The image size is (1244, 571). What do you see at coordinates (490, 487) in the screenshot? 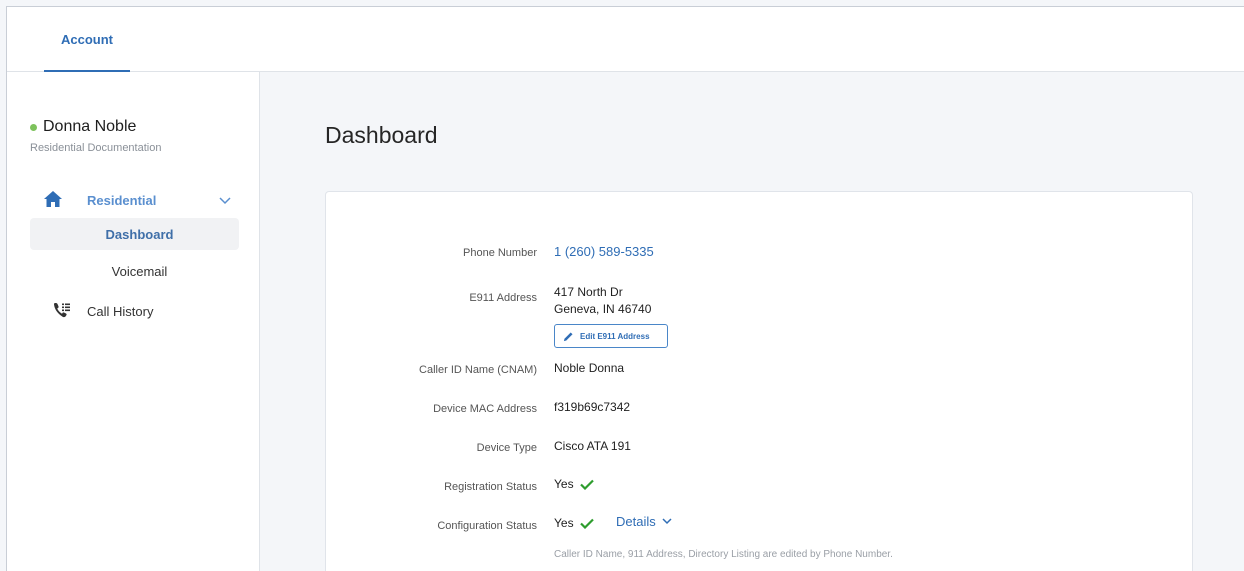
I see `registration-status-label: Registration Status` at bounding box center [490, 487].